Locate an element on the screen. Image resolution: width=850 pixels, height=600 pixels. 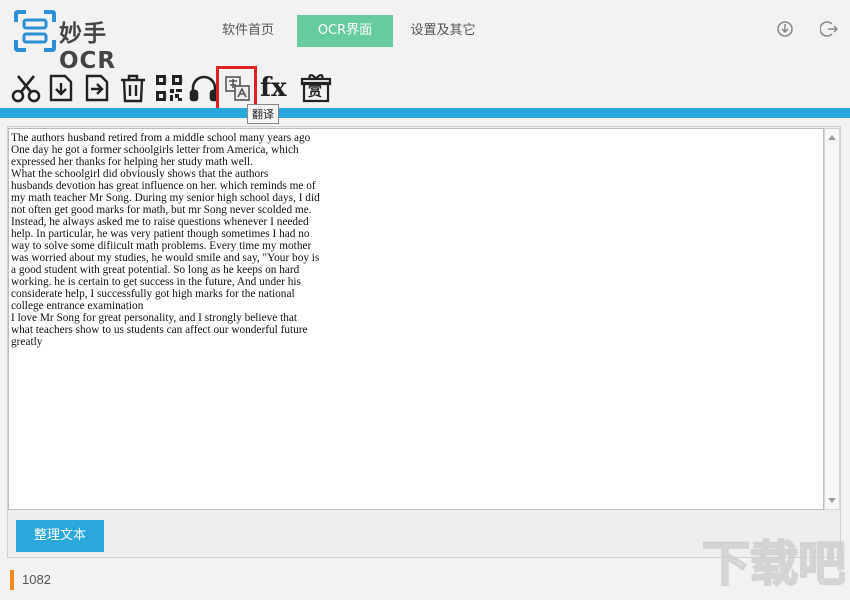
app-header: 妙手OCR 软件首页 OCR界面 设置及其它 is located at coordinates (425, 37).